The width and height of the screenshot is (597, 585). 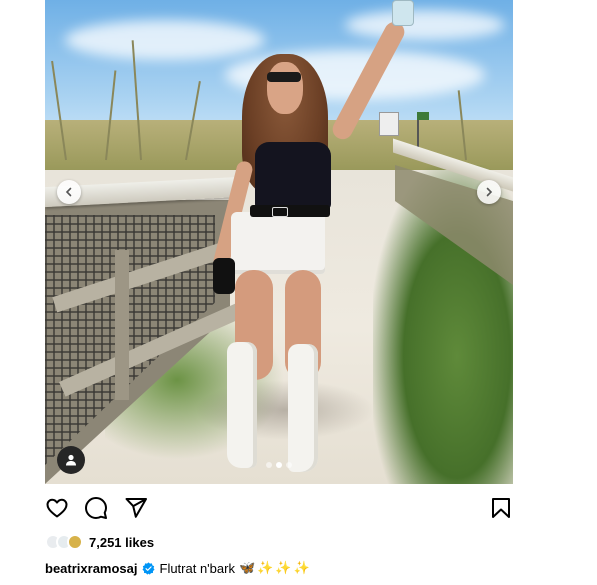 I want to click on sunglasses, so click(x=284, y=77).